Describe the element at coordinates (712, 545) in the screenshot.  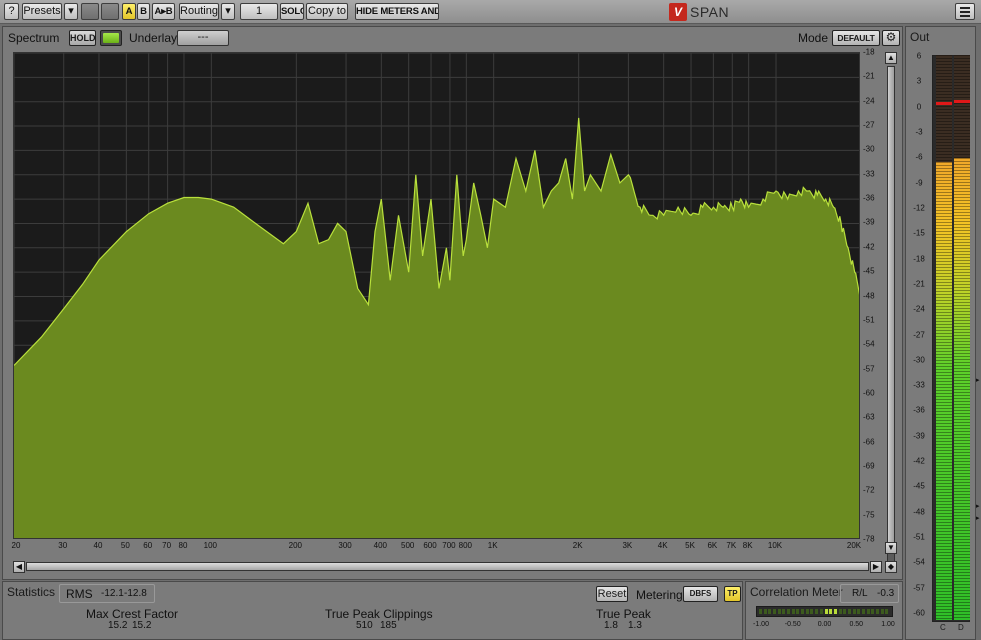
I see `frequency-tick-label: 6K` at that location.